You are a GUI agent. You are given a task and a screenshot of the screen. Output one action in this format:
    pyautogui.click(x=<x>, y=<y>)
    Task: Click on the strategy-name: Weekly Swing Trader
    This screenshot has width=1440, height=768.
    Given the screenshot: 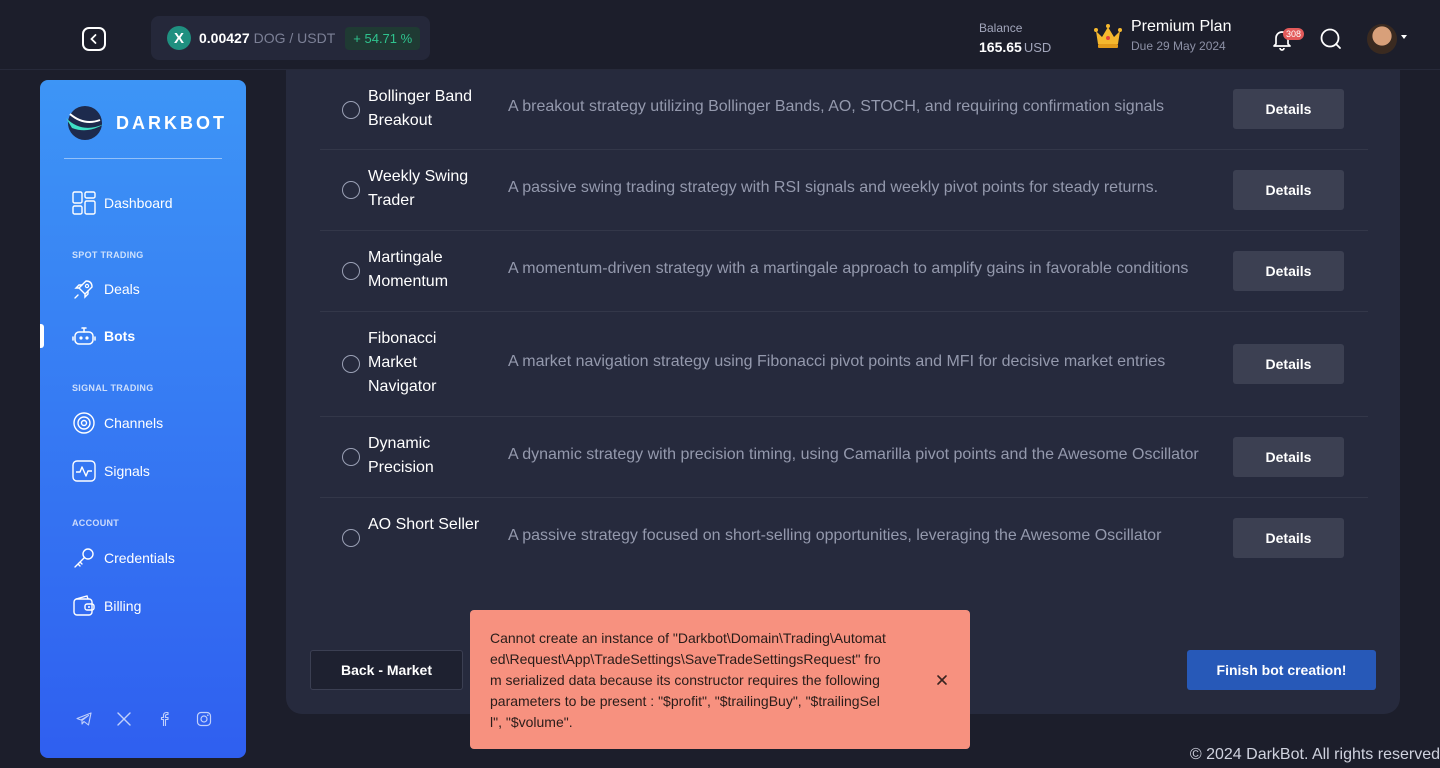 What is the action you would take?
    pyautogui.click(x=418, y=188)
    